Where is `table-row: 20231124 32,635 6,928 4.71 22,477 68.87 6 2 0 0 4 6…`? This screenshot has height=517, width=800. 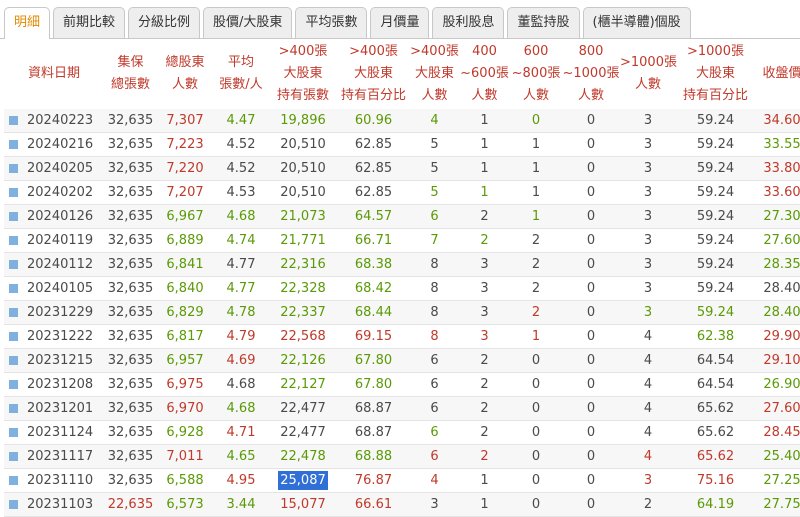
table-row: 20231124 32,635 6,928 4.71 22,477 68.87 6 2 0 0 4 6… is located at coordinates (402, 432).